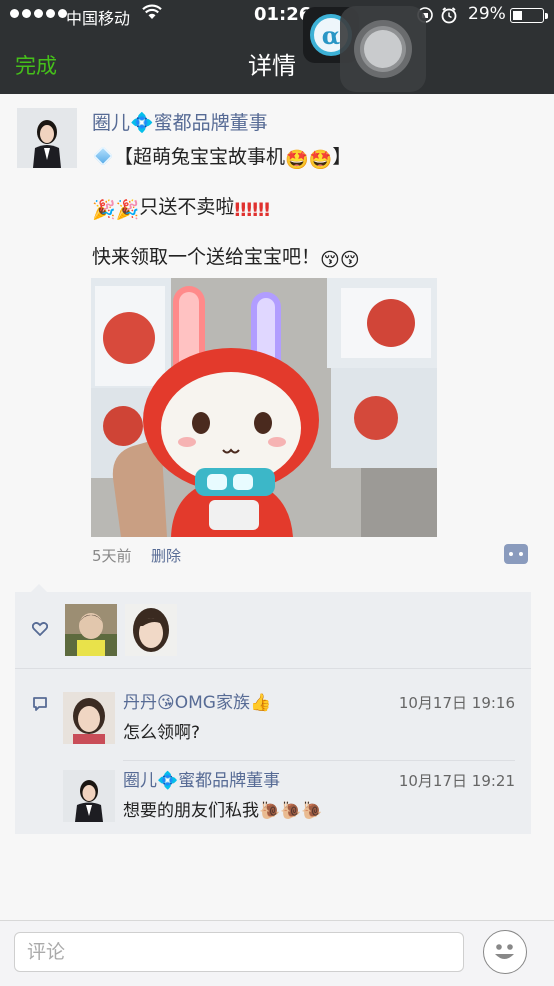  Describe the element at coordinates (309, 160) in the screenshot. I see `star-struck-emoji-icon: 🤩🤩` at that location.